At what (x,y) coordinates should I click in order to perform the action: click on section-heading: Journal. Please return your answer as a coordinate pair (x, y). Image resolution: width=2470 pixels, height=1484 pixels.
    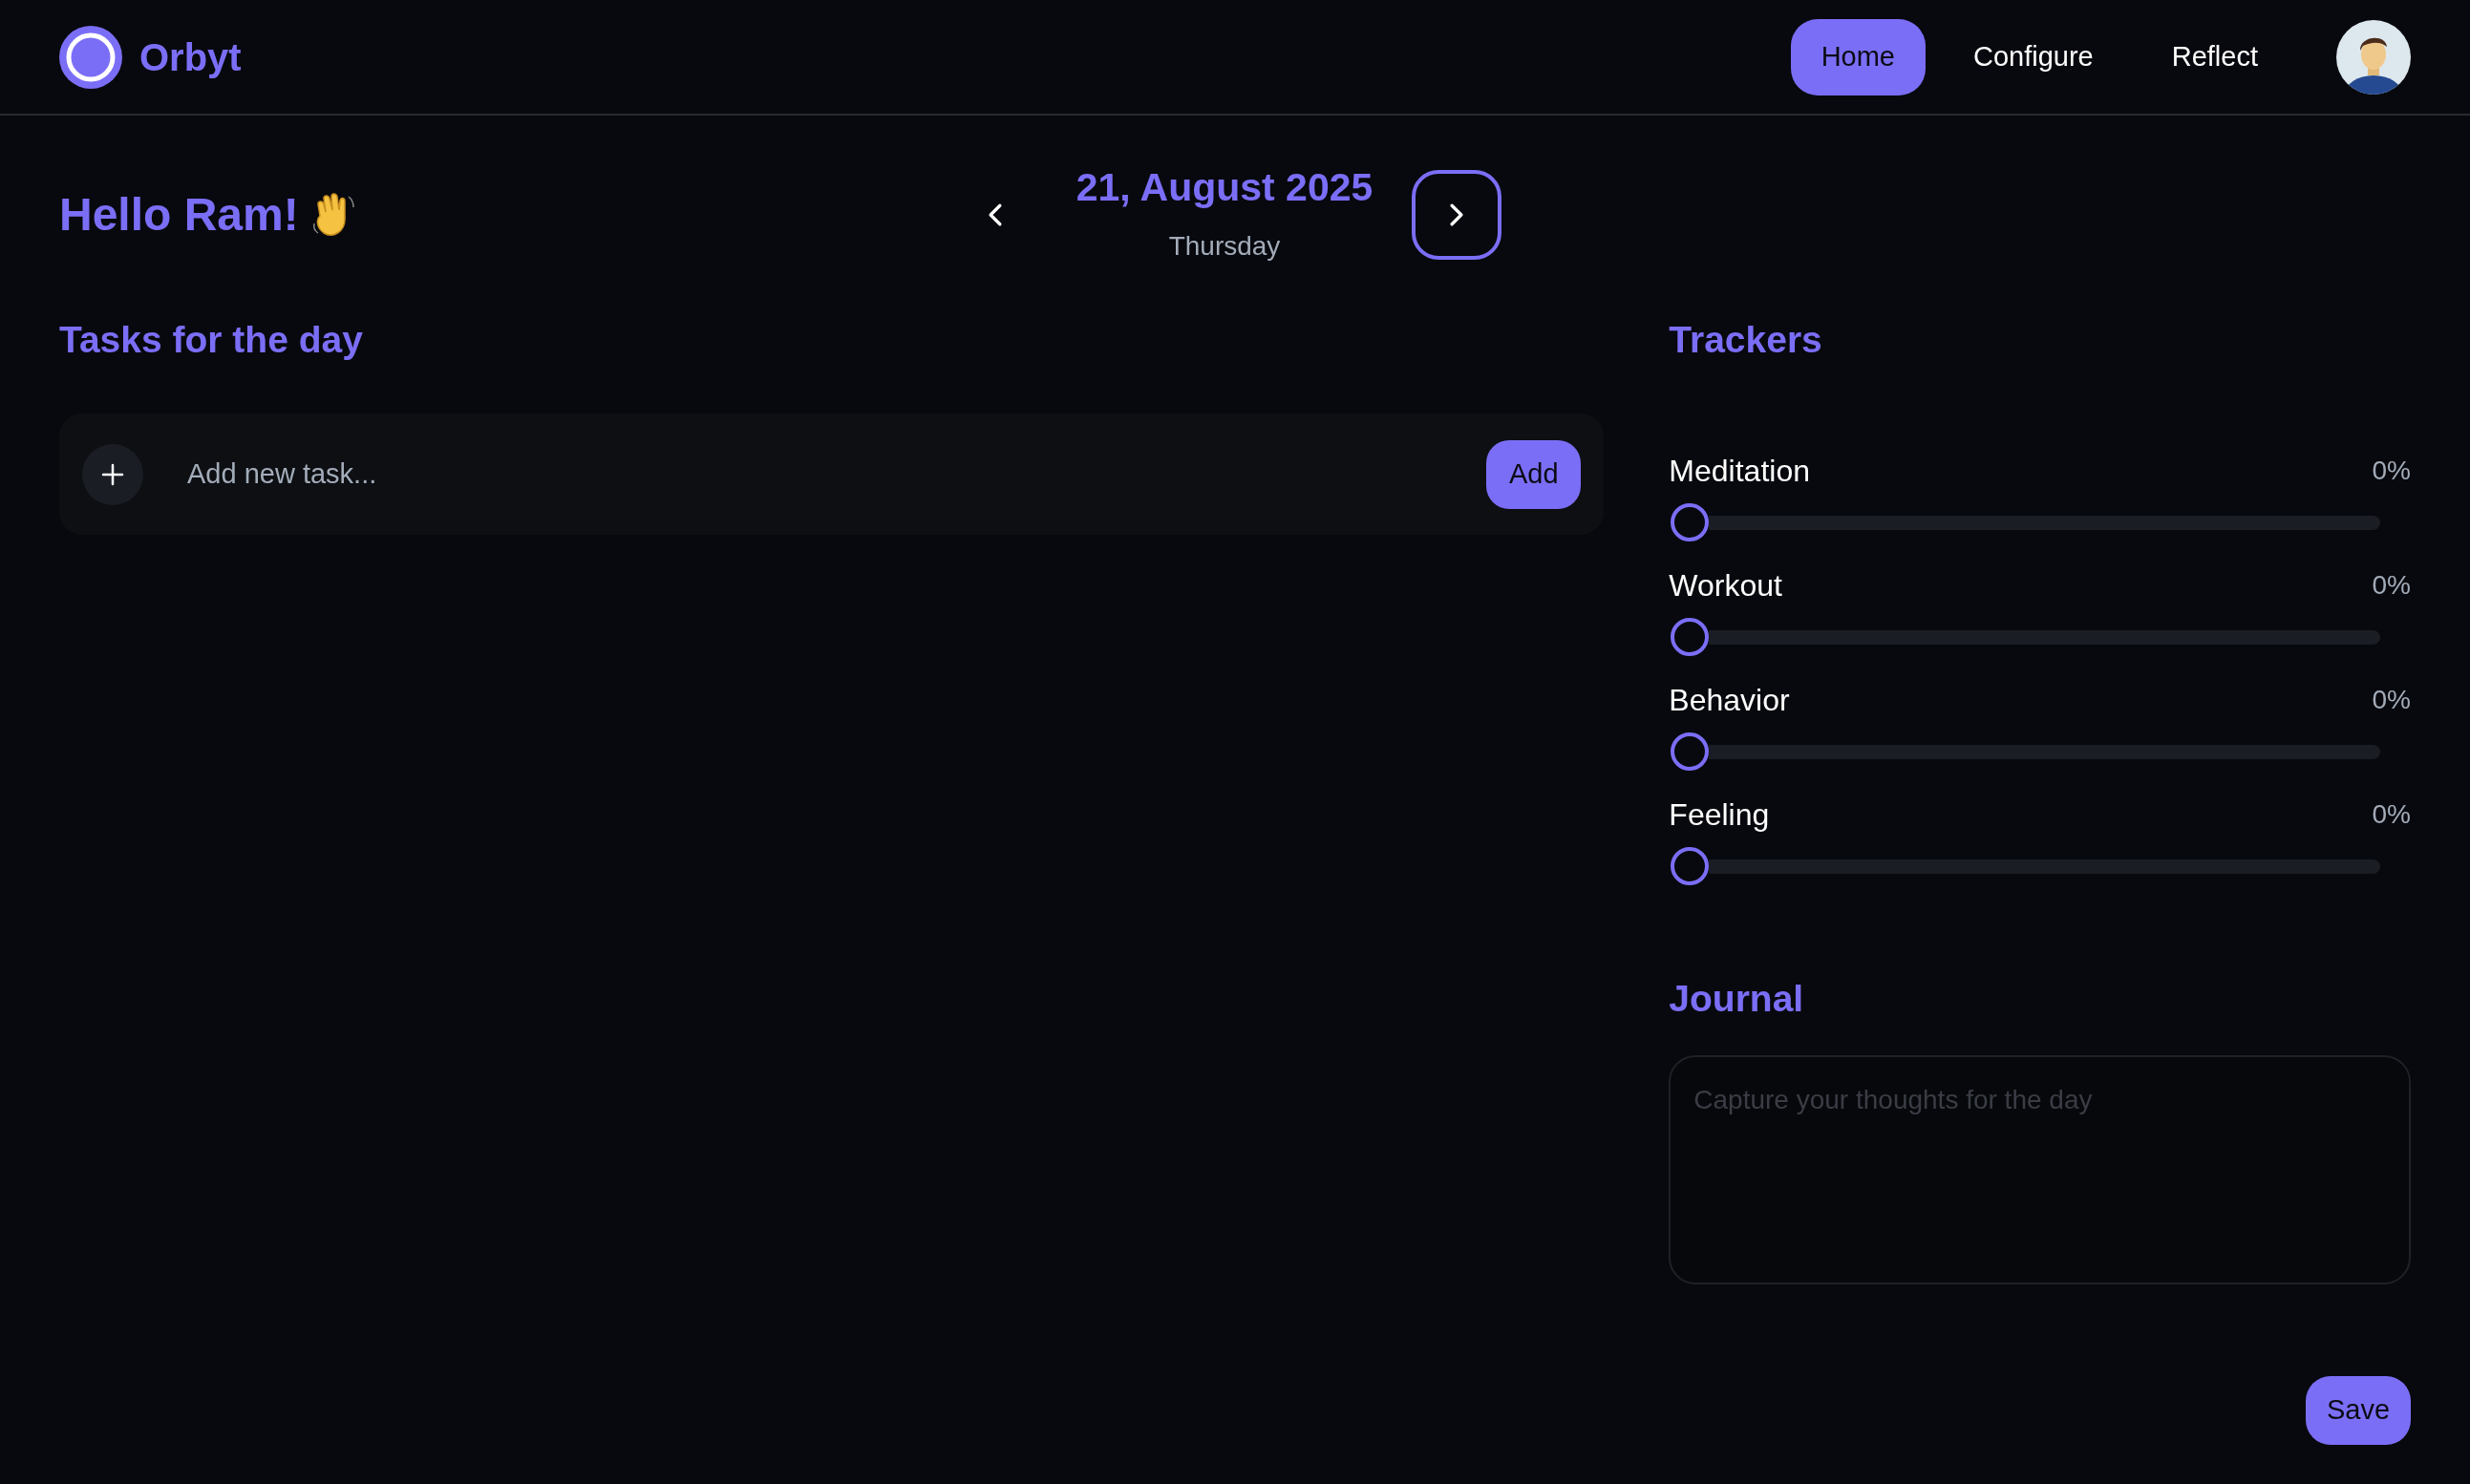
    Looking at the image, I should click on (1737, 999).